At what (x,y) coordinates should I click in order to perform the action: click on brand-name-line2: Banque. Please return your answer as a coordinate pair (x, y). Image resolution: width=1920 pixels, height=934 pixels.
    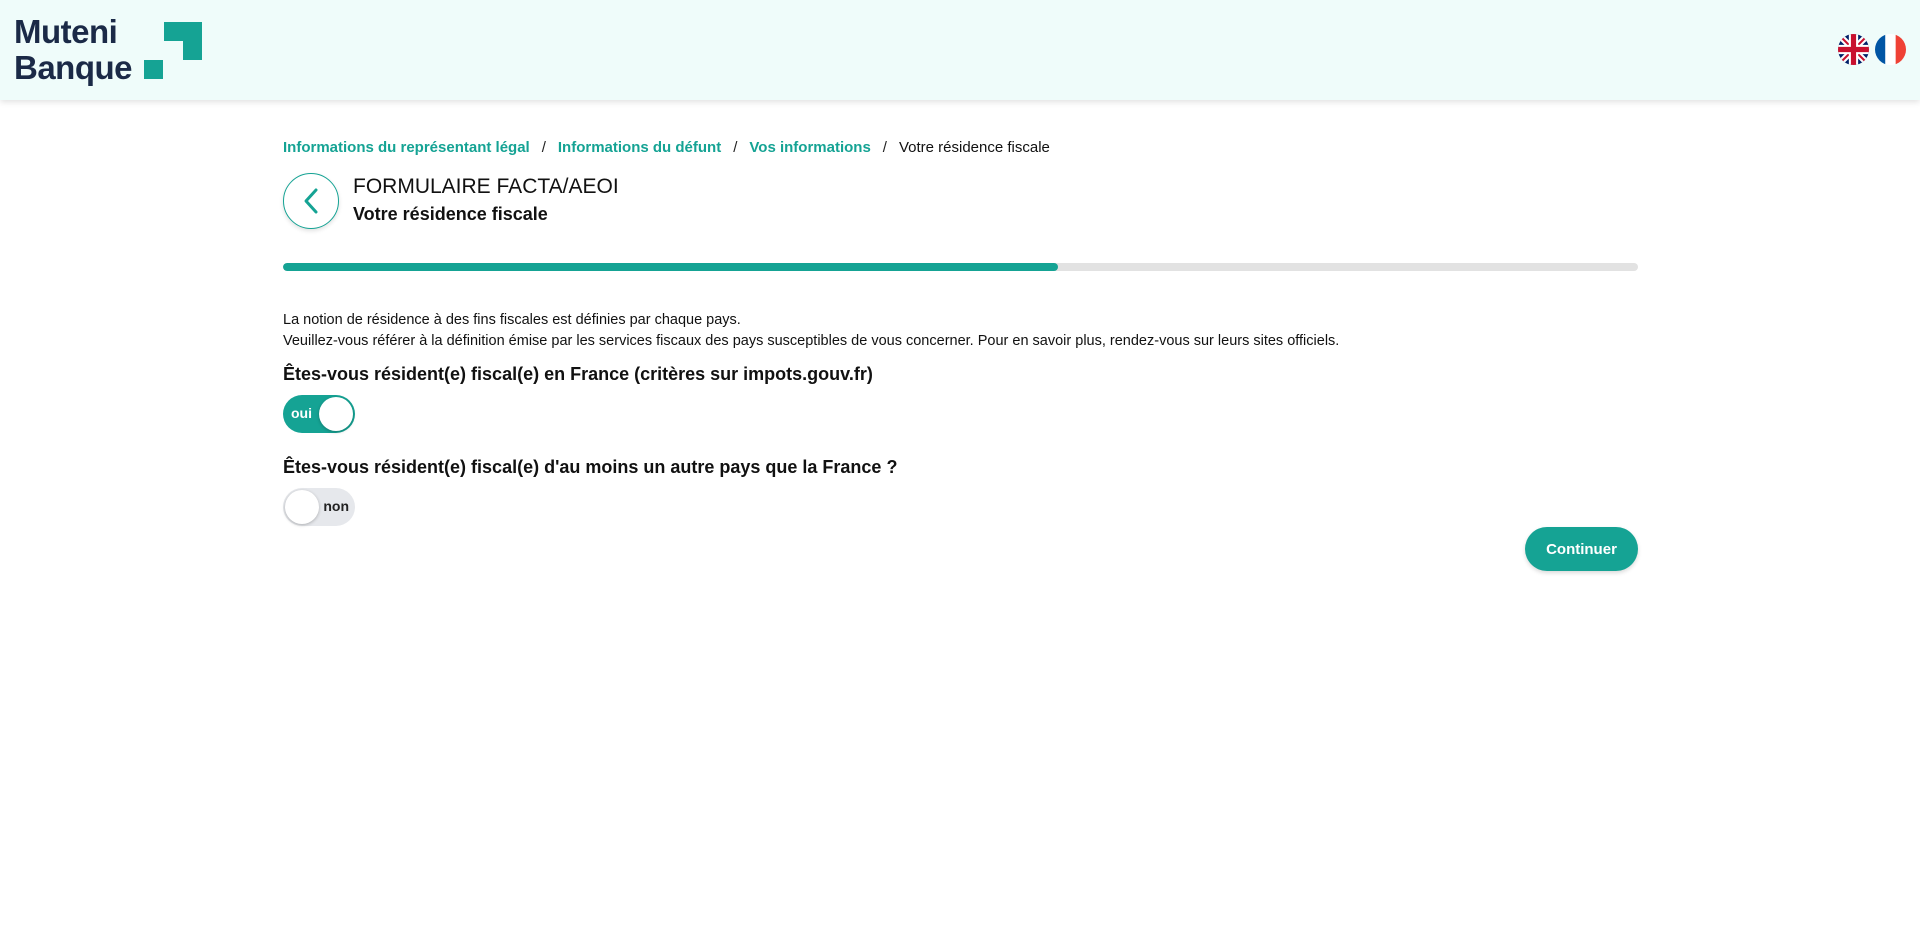
    Looking at the image, I should click on (73, 67).